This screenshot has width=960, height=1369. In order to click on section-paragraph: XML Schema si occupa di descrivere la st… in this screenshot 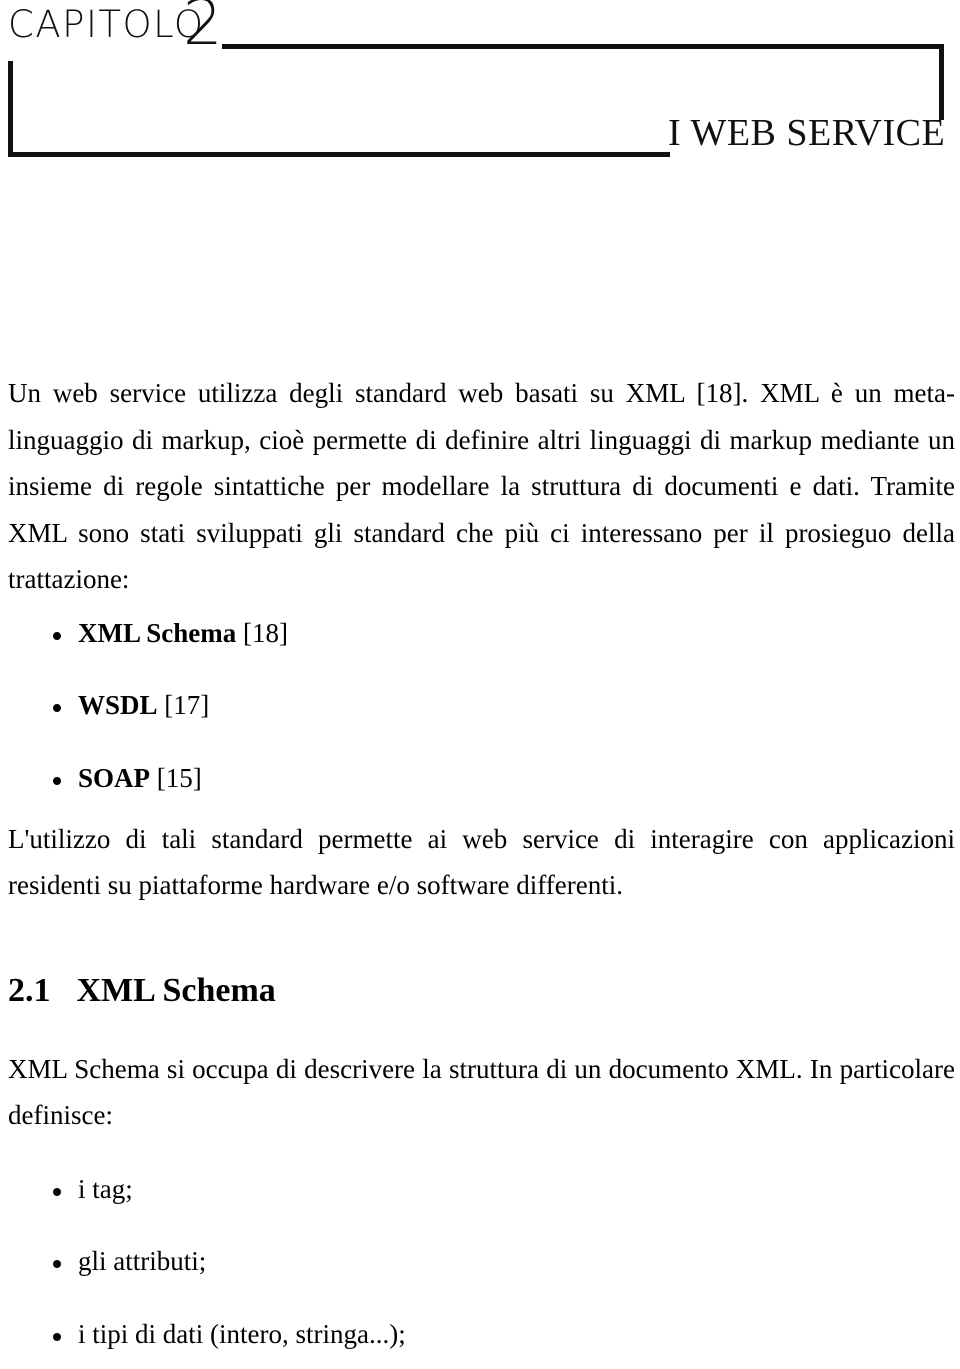, I will do `click(481, 1092)`.